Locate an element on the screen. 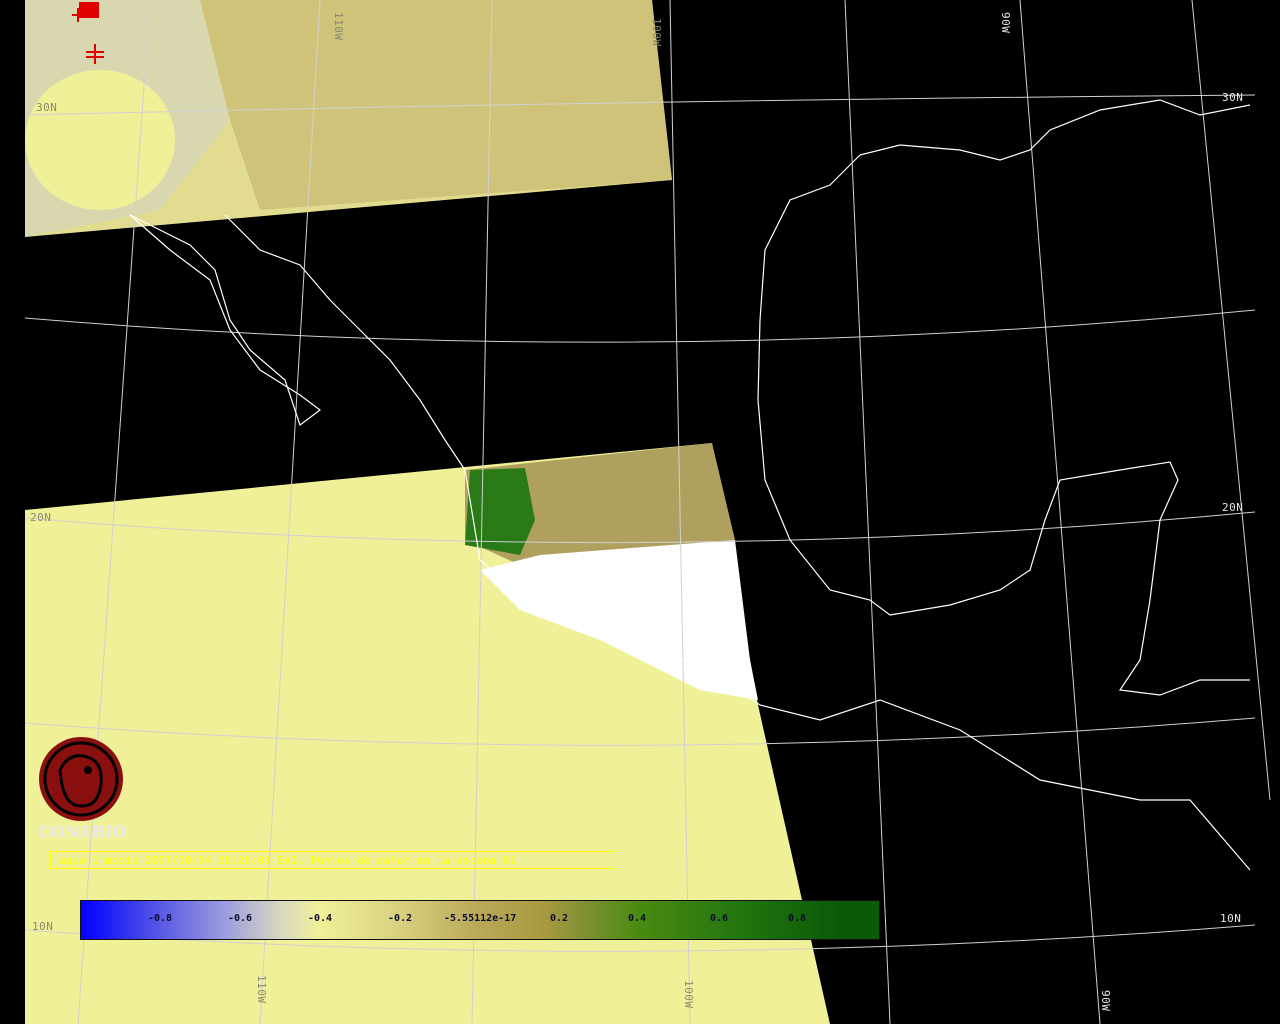  scale-tick-label: 0.4 is located at coordinates (637, 918).